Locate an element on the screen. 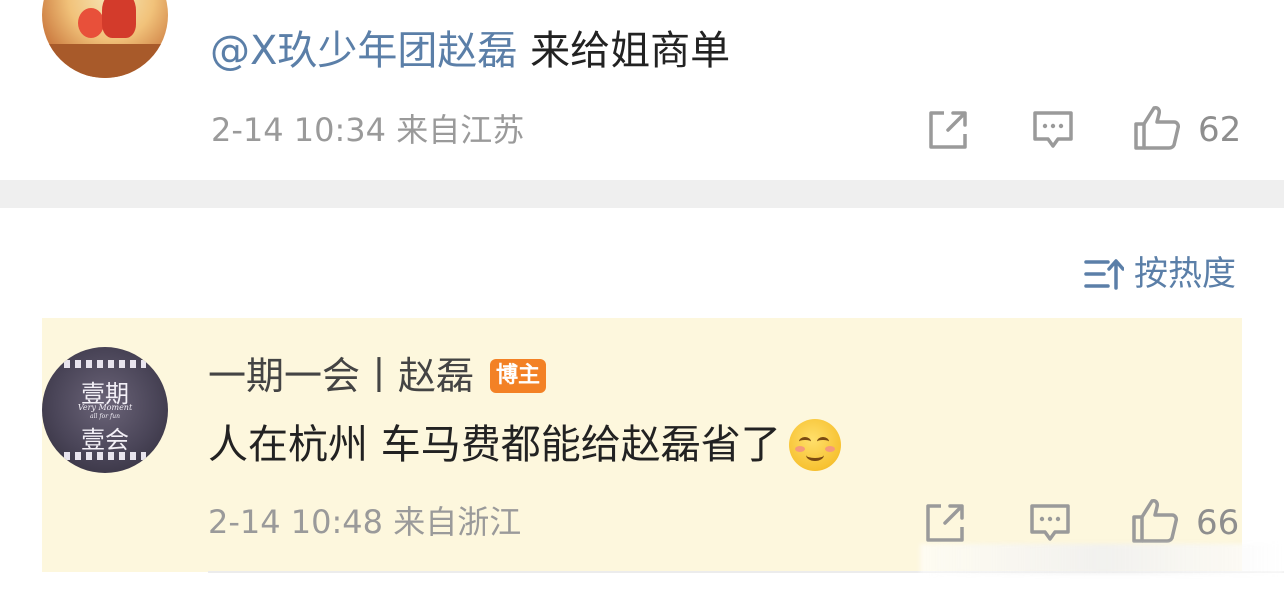 This screenshot has height=591, width=1284. comment-meta: 2-14 10:34 来自江苏 is located at coordinates (368, 130).